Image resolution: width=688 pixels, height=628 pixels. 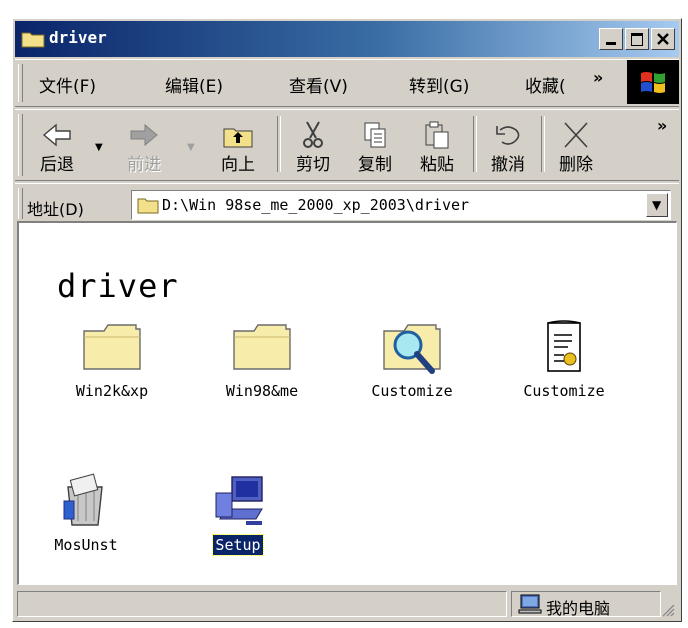 What do you see at coordinates (375, 135) in the screenshot?
I see `copy-icon` at bounding box center [375, 135].